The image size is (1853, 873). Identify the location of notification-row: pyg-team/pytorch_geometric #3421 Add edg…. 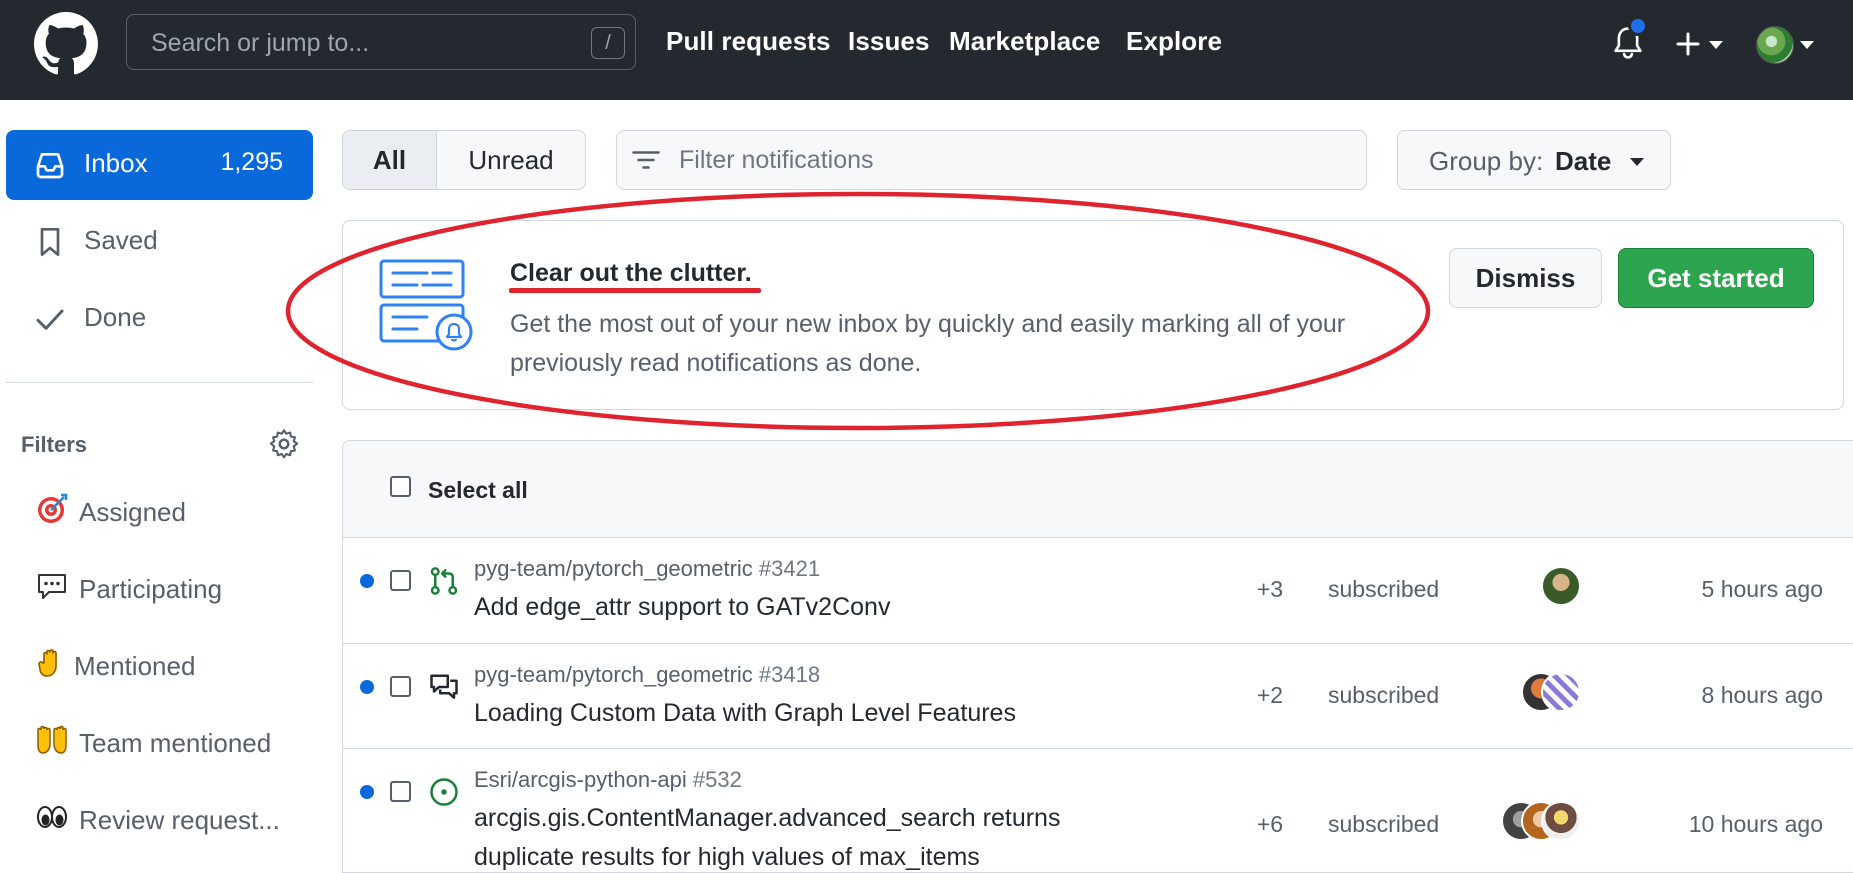
(1098, 591).